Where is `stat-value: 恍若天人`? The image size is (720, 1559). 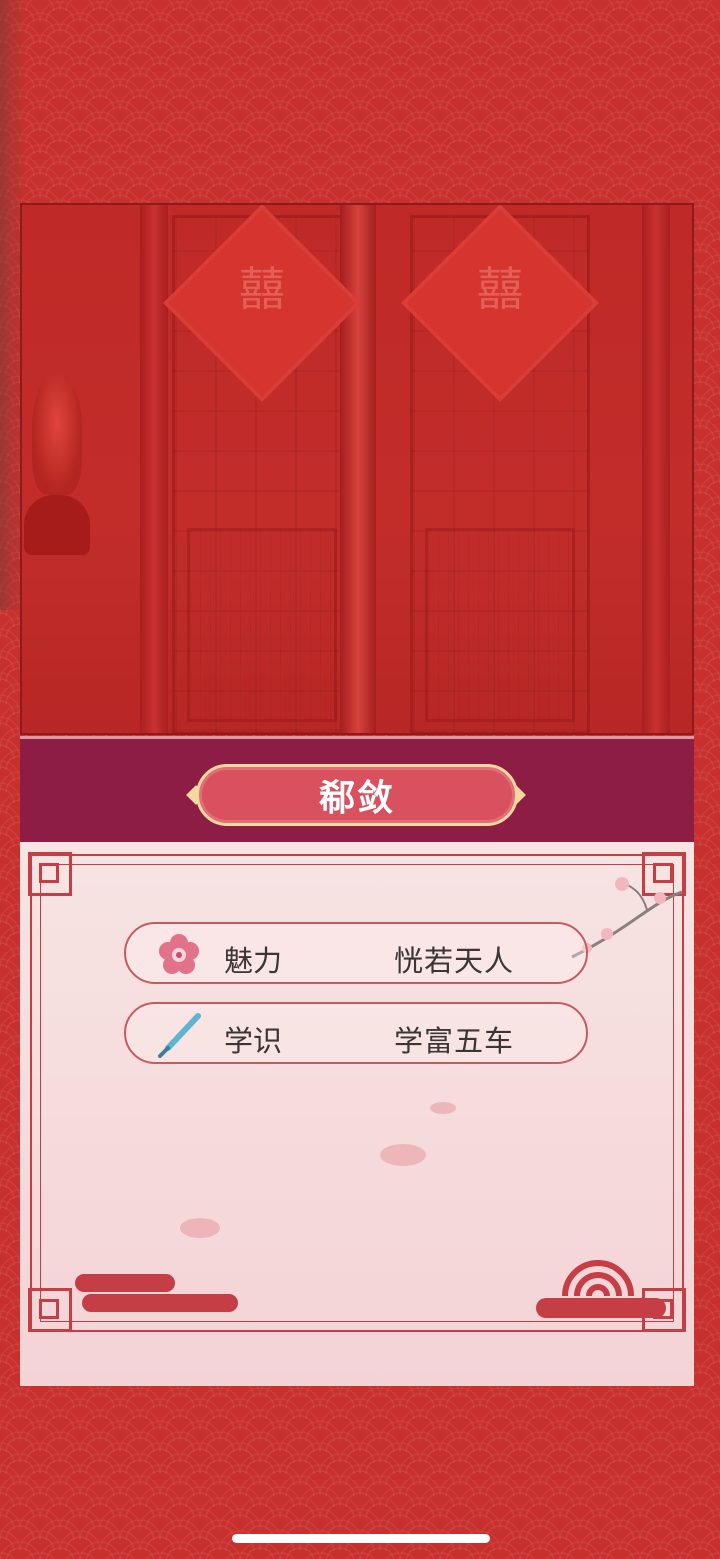 stat-value: 恍若天人 is located at coordinates (454, 961).